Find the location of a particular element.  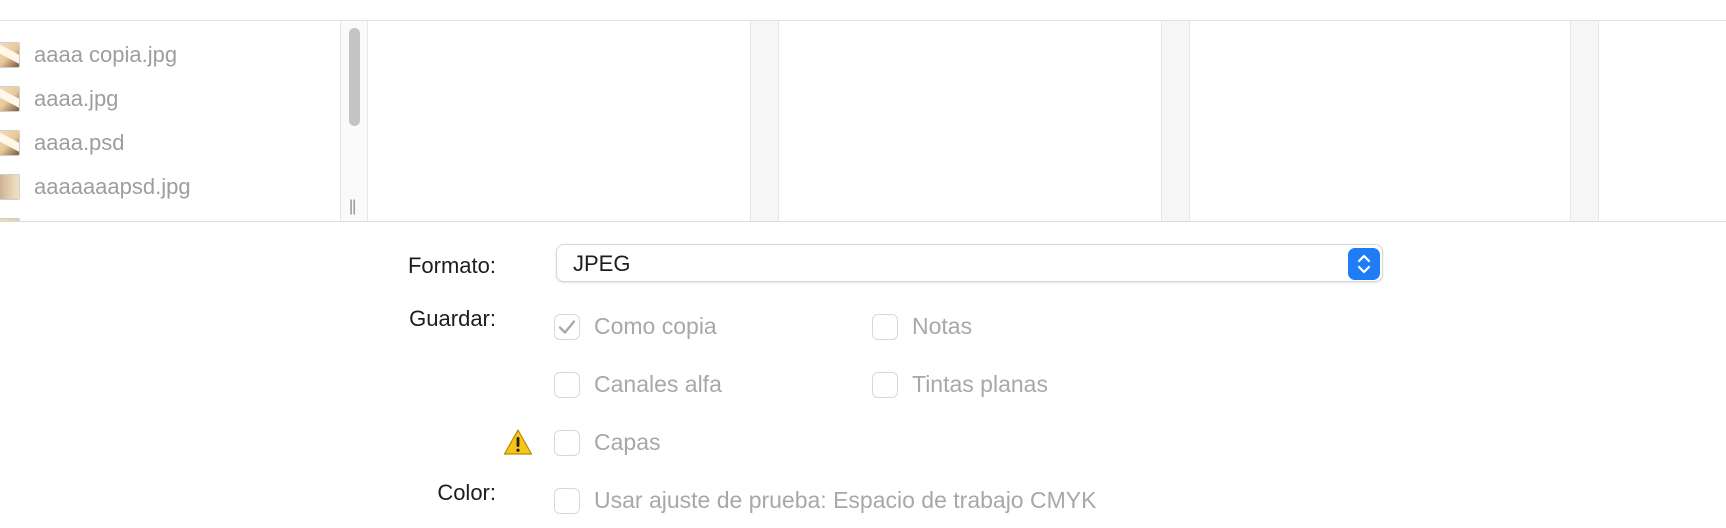

file-name: aaaa copia.jpg is located at coordinates (106, 54).